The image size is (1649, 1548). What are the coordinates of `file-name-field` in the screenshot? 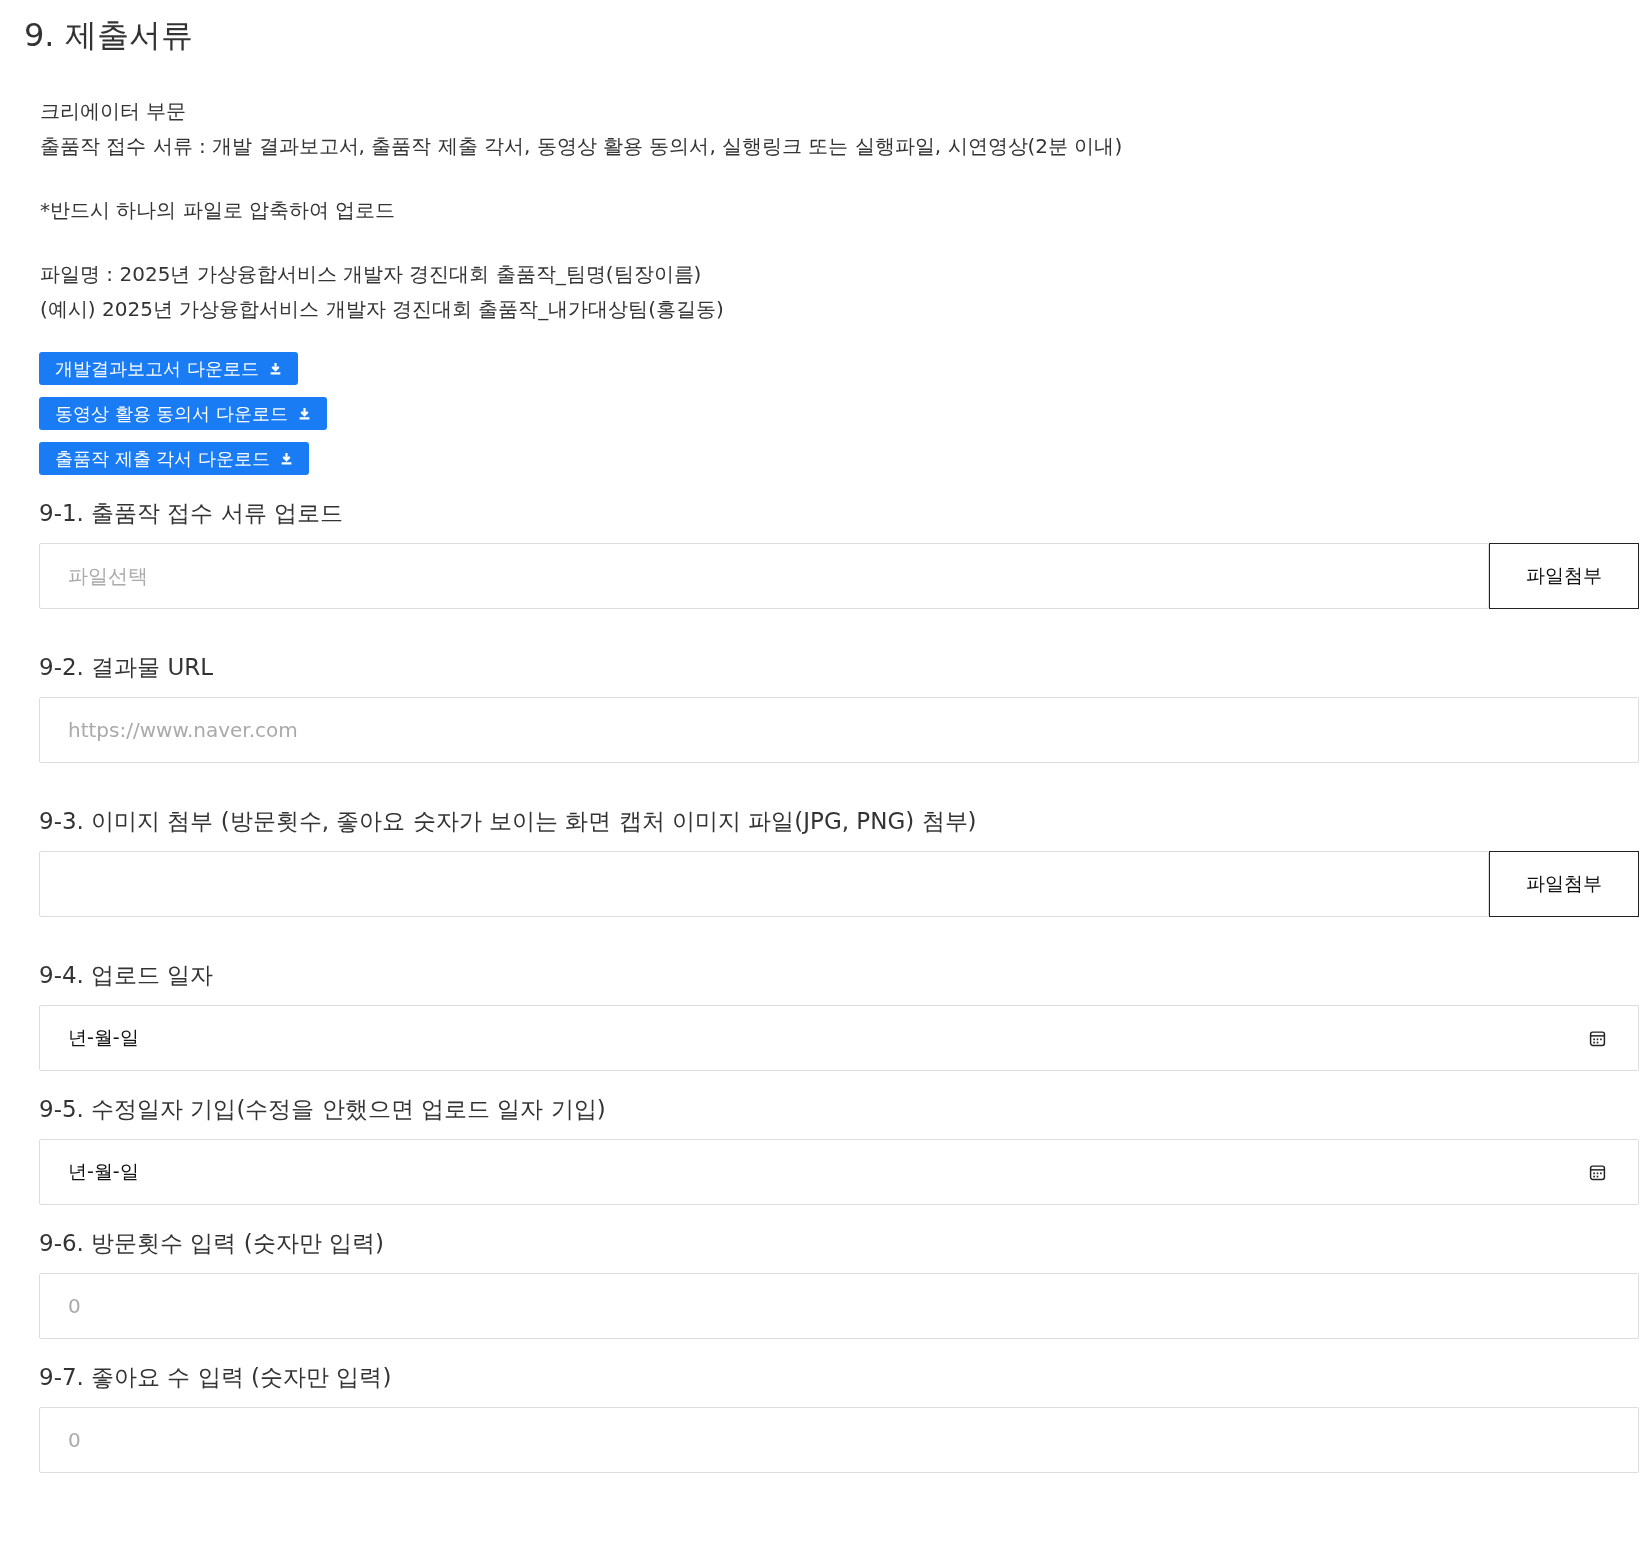 It's located at (764, 884).